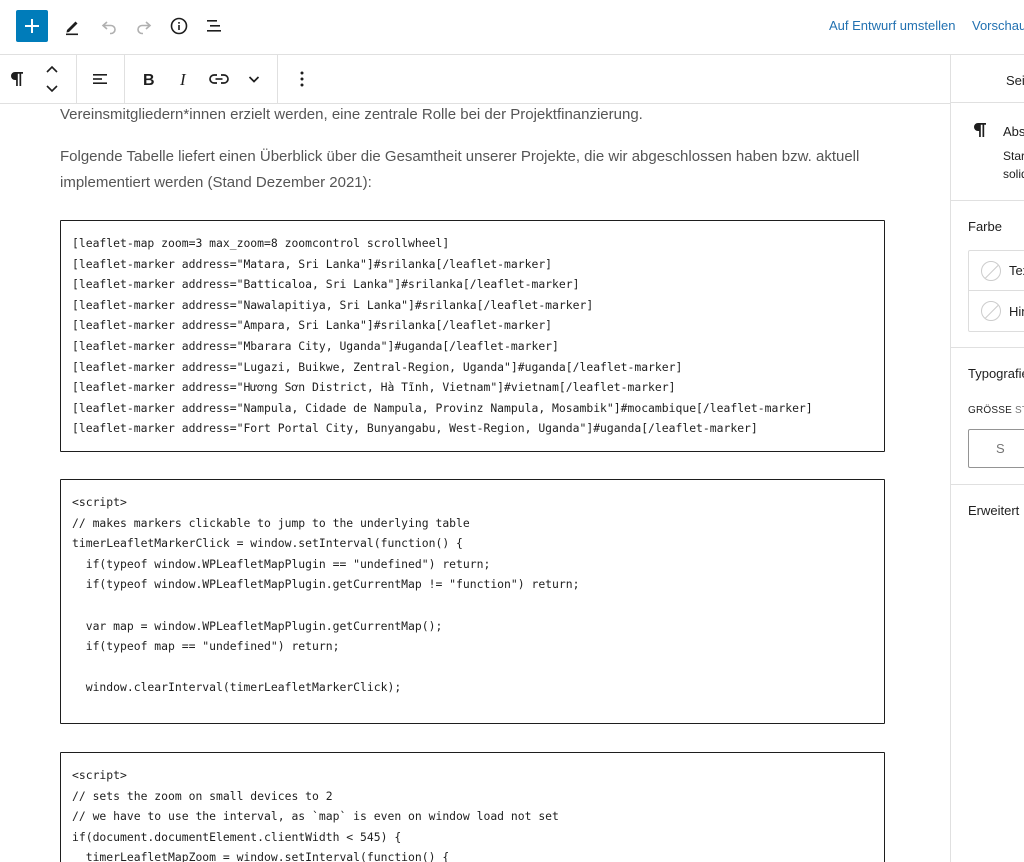  I want to click on list-view-button, so click(214, 26).